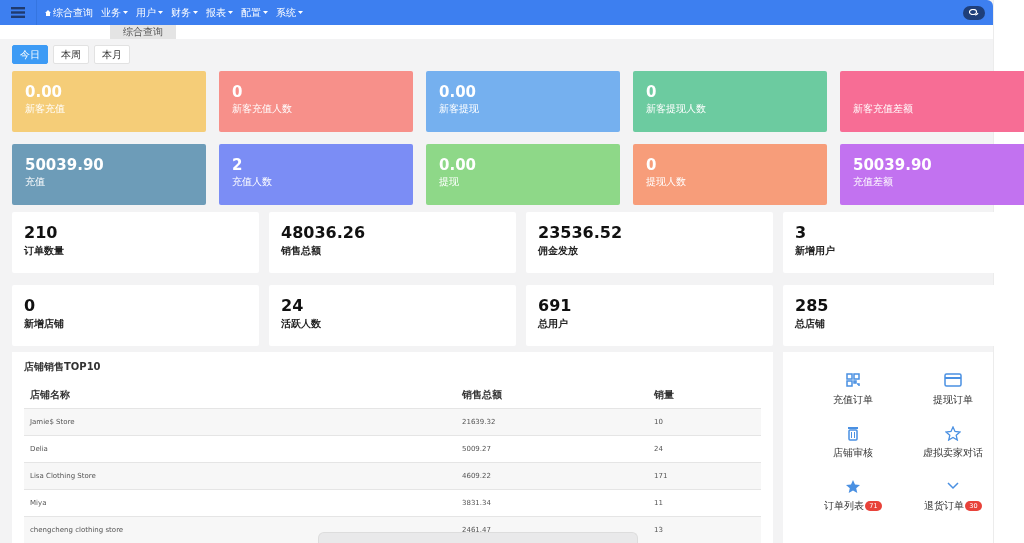  What do you see at coordinates (18, 12) in the screenshot?
I see `menu-icon` at bounding box center [18, 12].